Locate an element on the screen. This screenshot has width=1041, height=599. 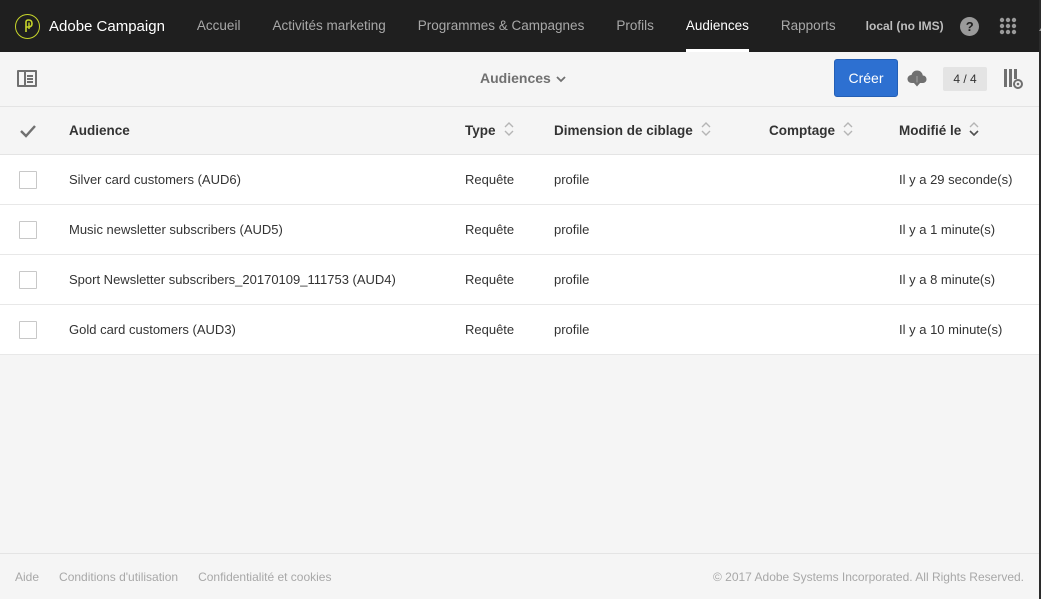
cell-modified: Il y a 8 minute(s) is located at coordinates (947, 279).